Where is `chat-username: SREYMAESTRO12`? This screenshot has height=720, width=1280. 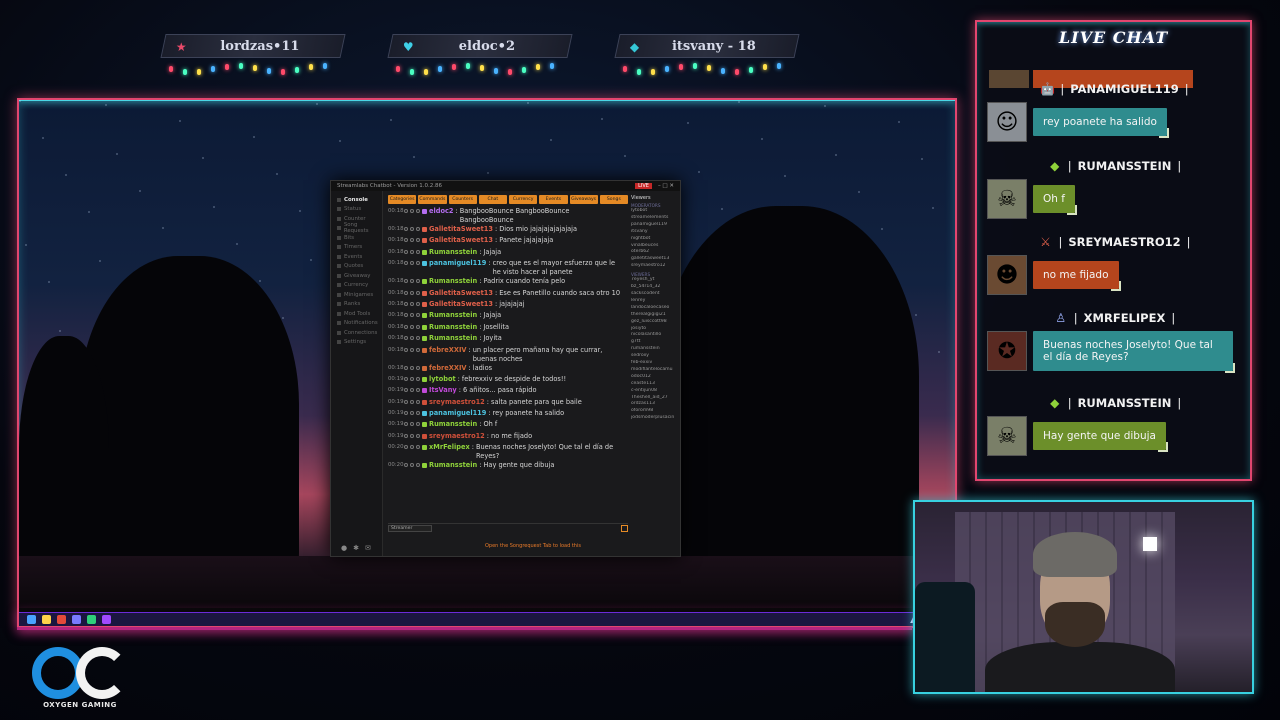
chat-username: SREYMAESTRO12 is located at coordinates (1124, 242).